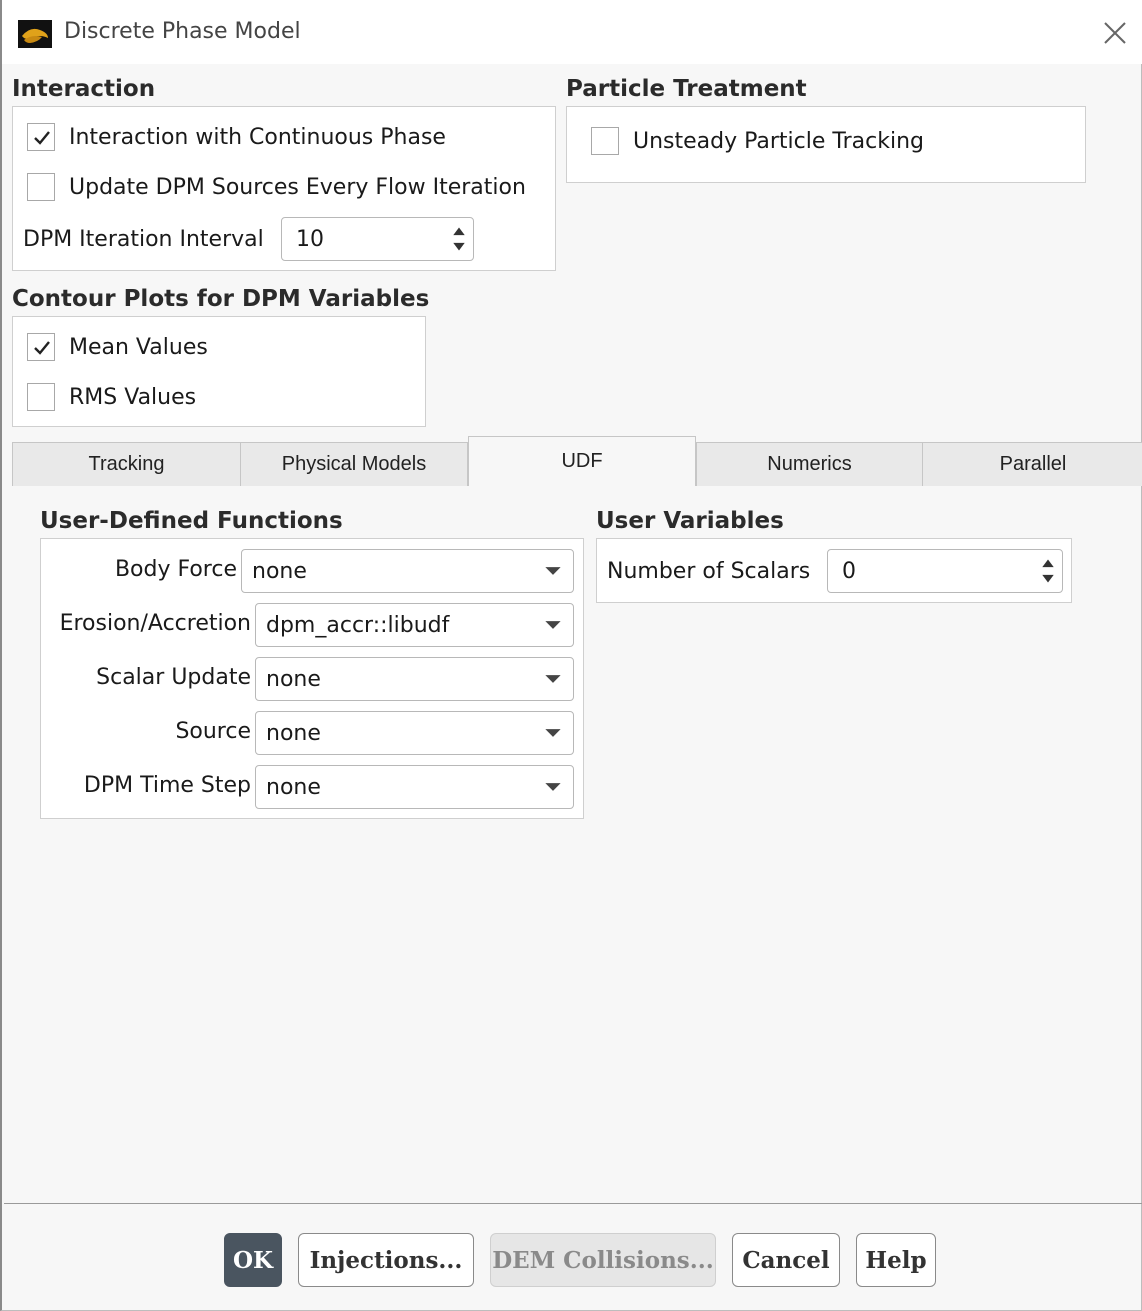 This screenshot has width=1142, height=1311. What do you see at coordinates (155, 623) in the screenshot?
I see `erosion-accretion-label: Erosion/Accretion` at bounding box center [155, 623].